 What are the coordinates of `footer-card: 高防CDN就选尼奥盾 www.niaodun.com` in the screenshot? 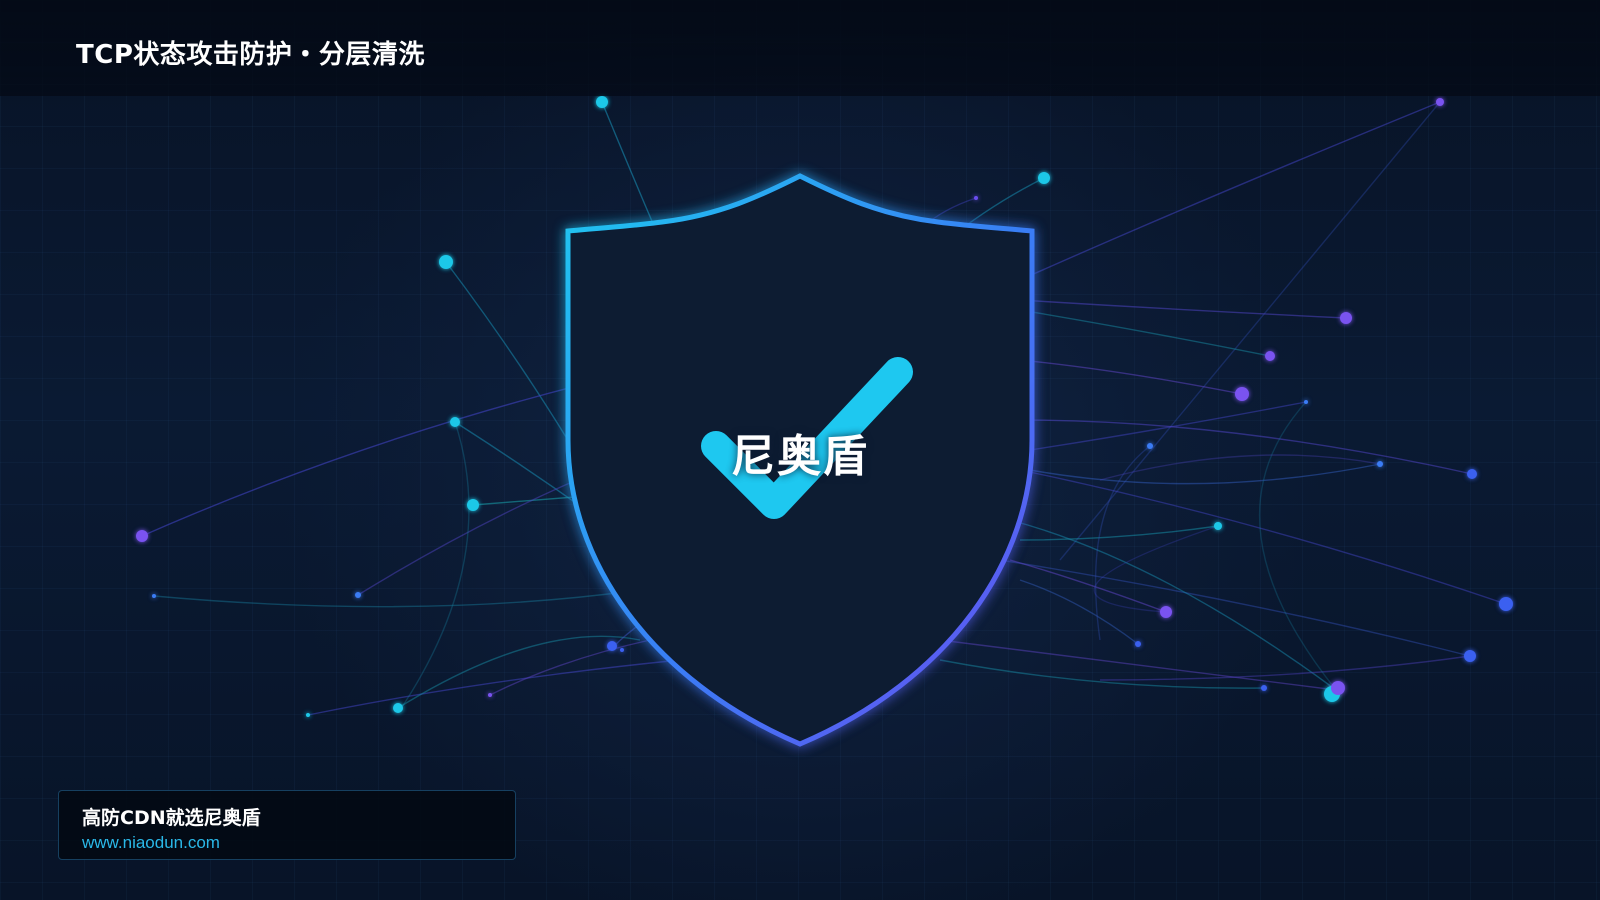 It's located at (287, 825).